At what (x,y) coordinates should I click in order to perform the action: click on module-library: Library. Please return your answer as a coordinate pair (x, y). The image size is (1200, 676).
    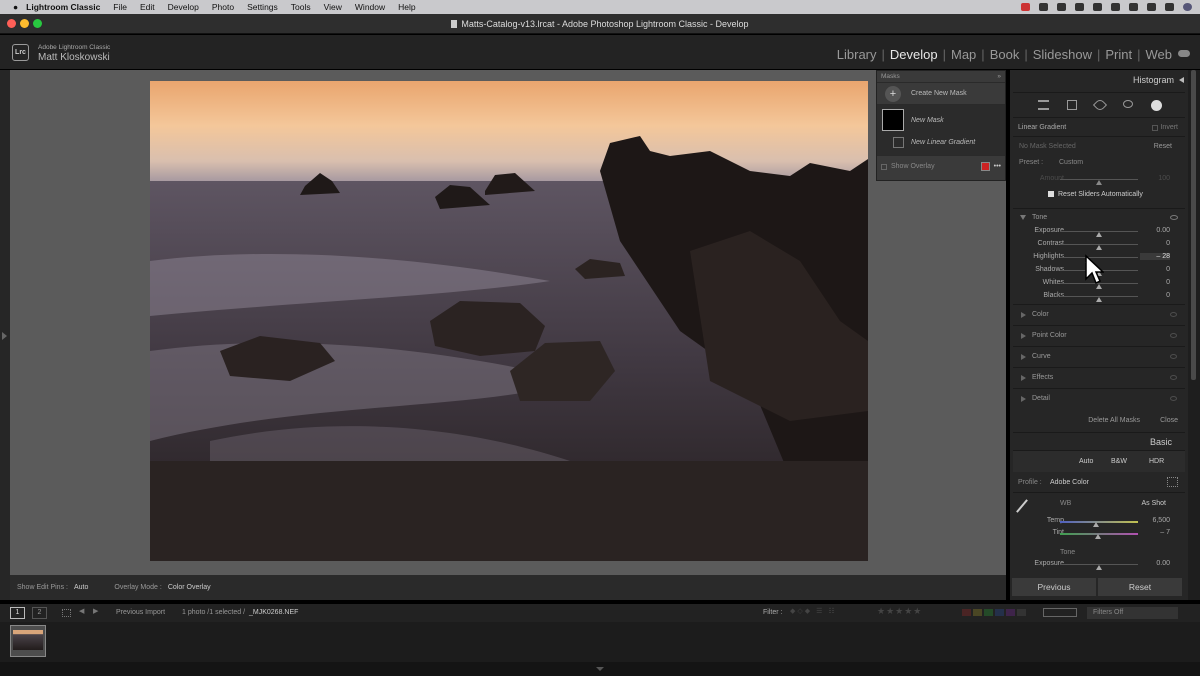
    Looking at the image, I should click on (857, 54).